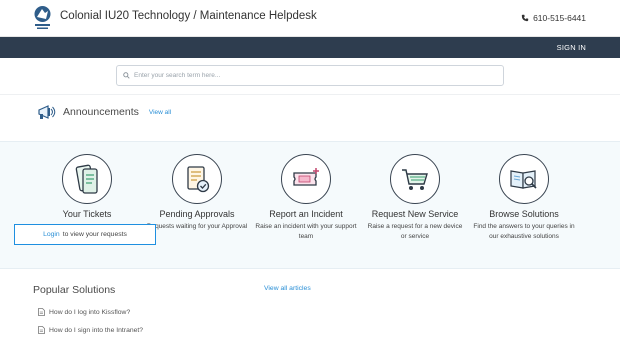 The width and height of the screenshot is (620, 343). What do you see at coordinates (94, 234) in the screenshot?
I see `login-prompt-text: to view your requests` at bounding box center [94, 234].